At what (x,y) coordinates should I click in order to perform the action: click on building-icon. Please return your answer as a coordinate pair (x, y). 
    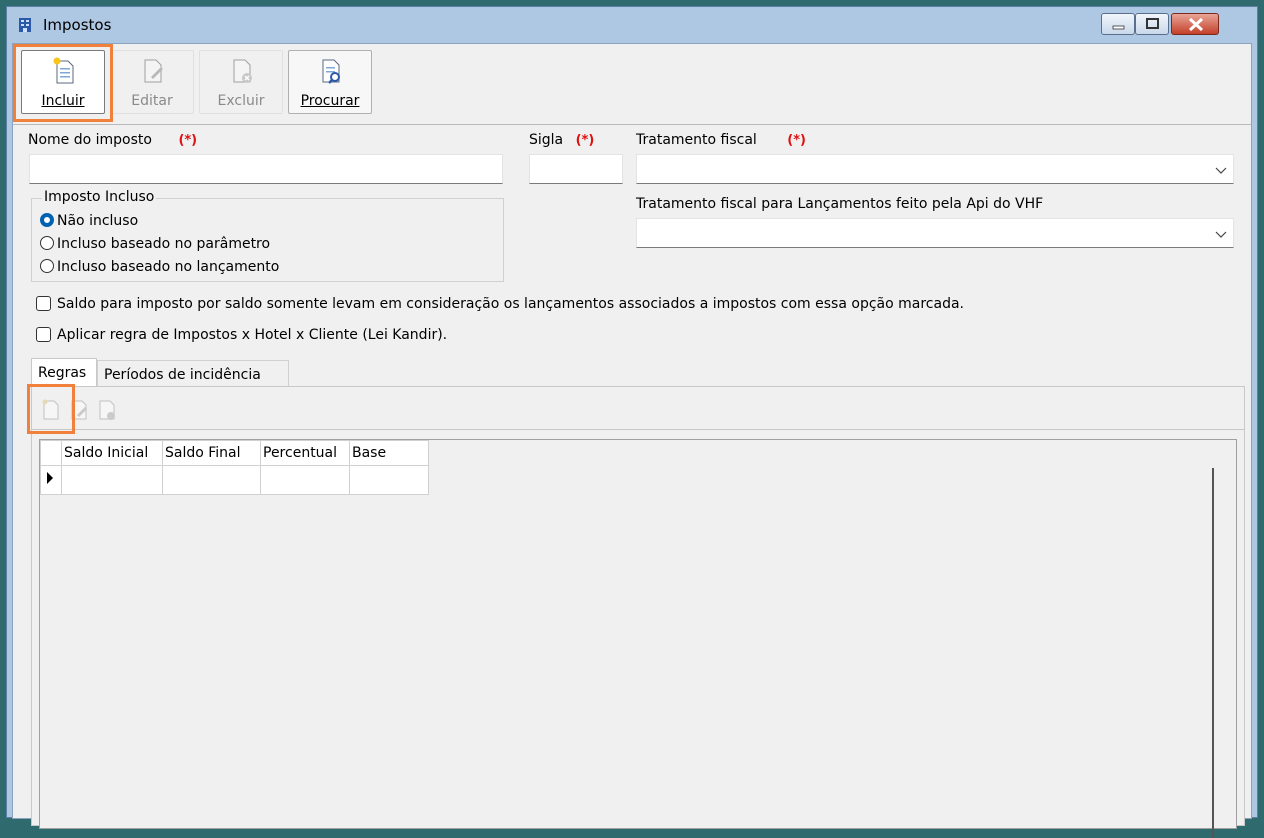
    Looking at the image, I should click on (25, 25).